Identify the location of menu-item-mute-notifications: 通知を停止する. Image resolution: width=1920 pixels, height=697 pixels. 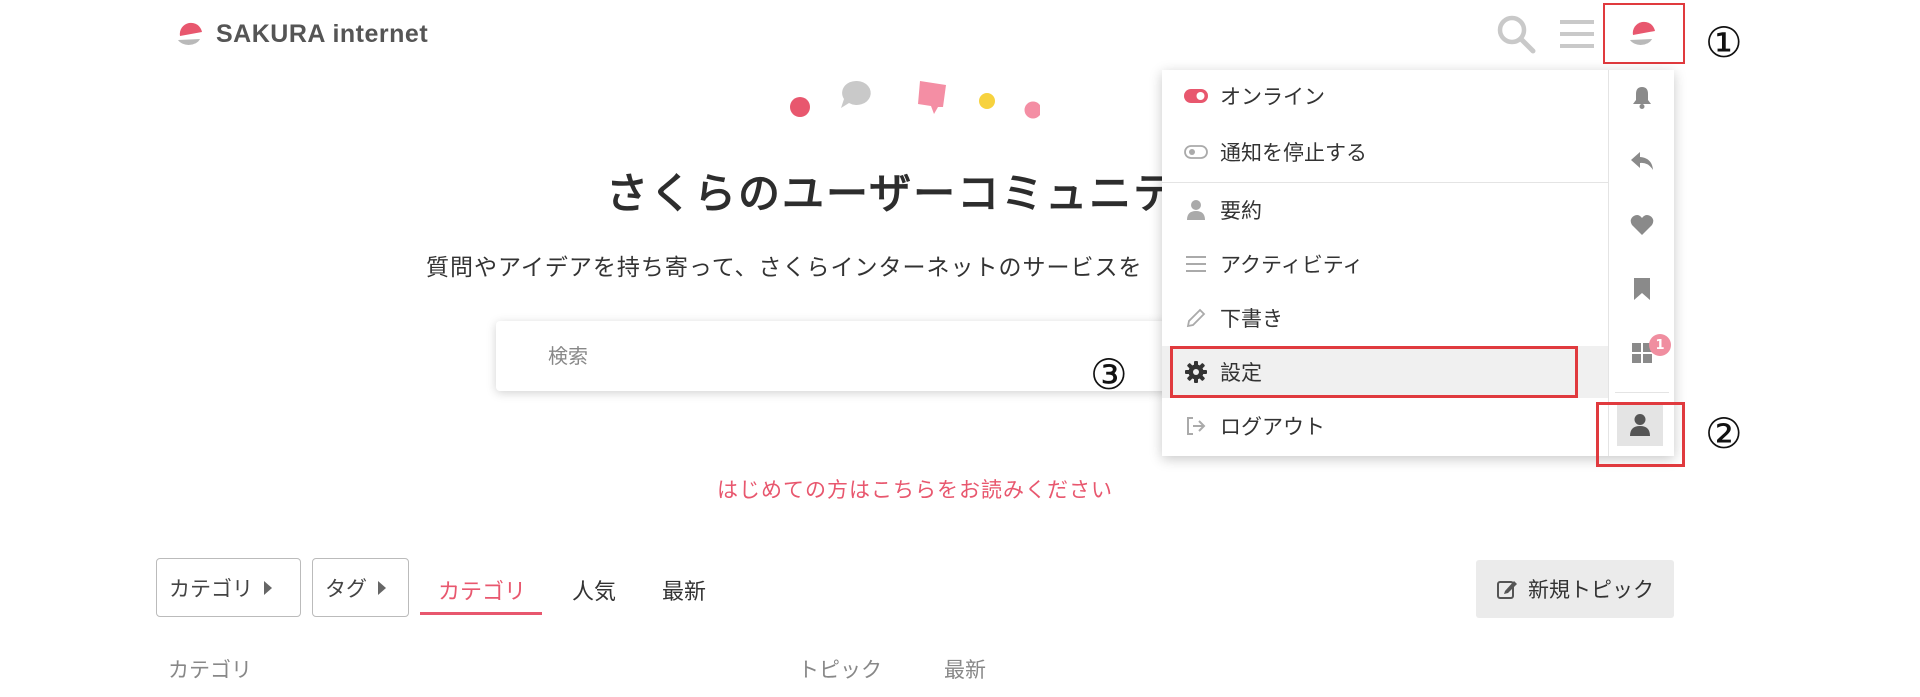
(1385, 152).